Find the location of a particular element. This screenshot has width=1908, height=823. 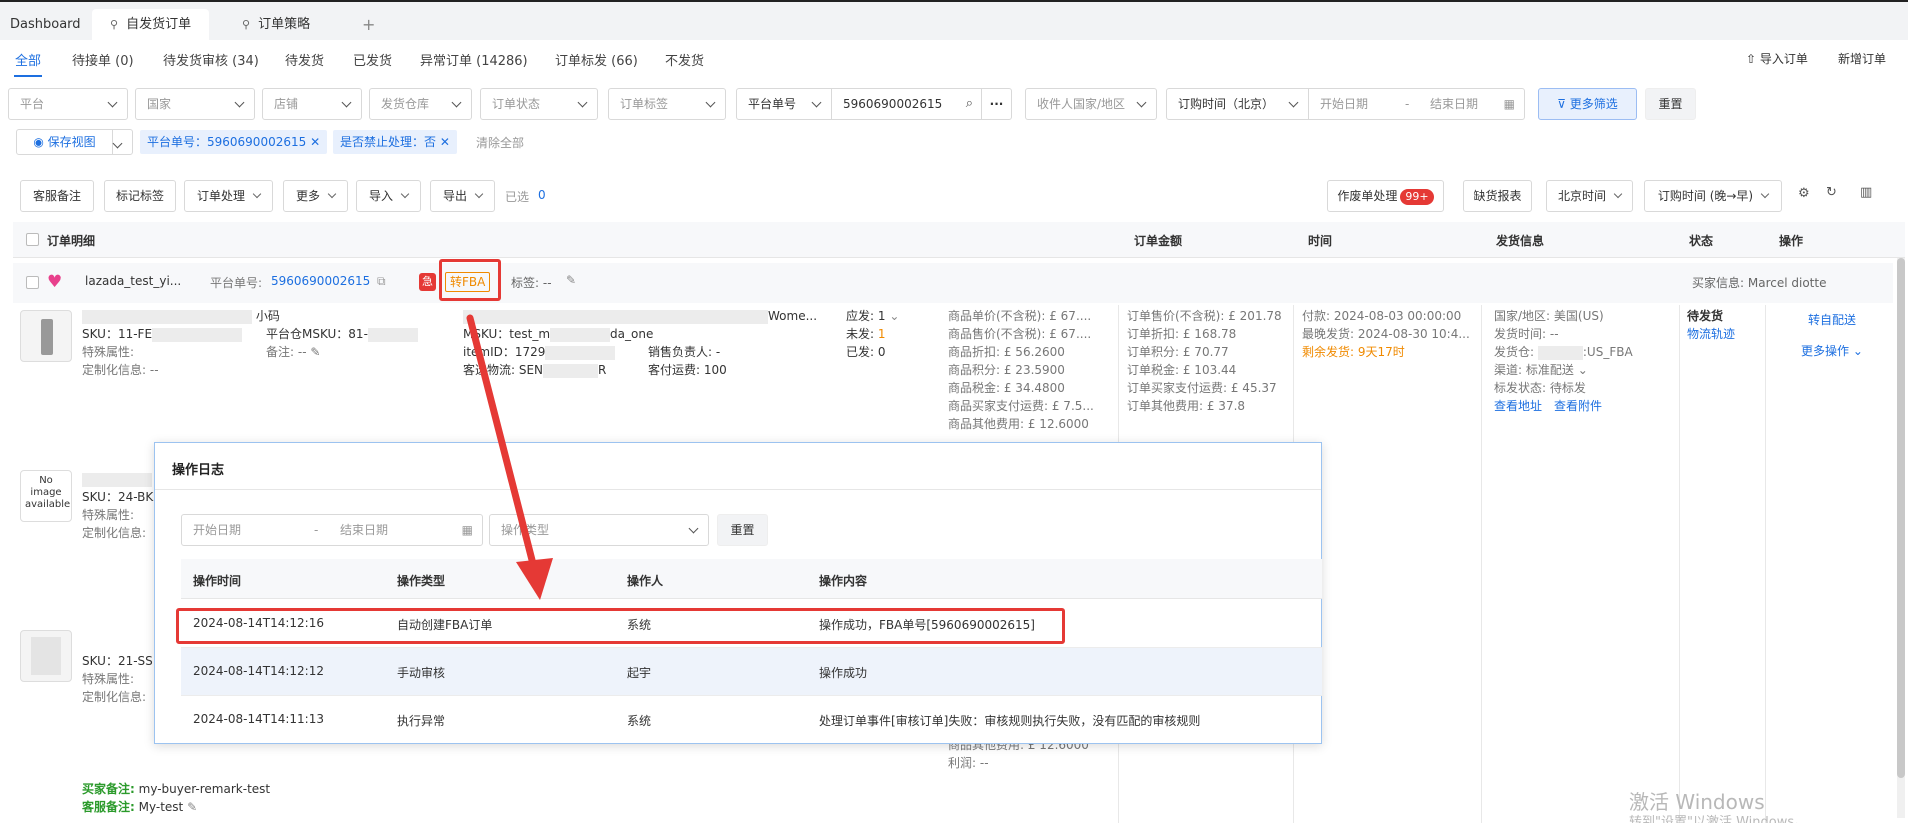

scrollbar-track is located at coordinates (1901, 538).